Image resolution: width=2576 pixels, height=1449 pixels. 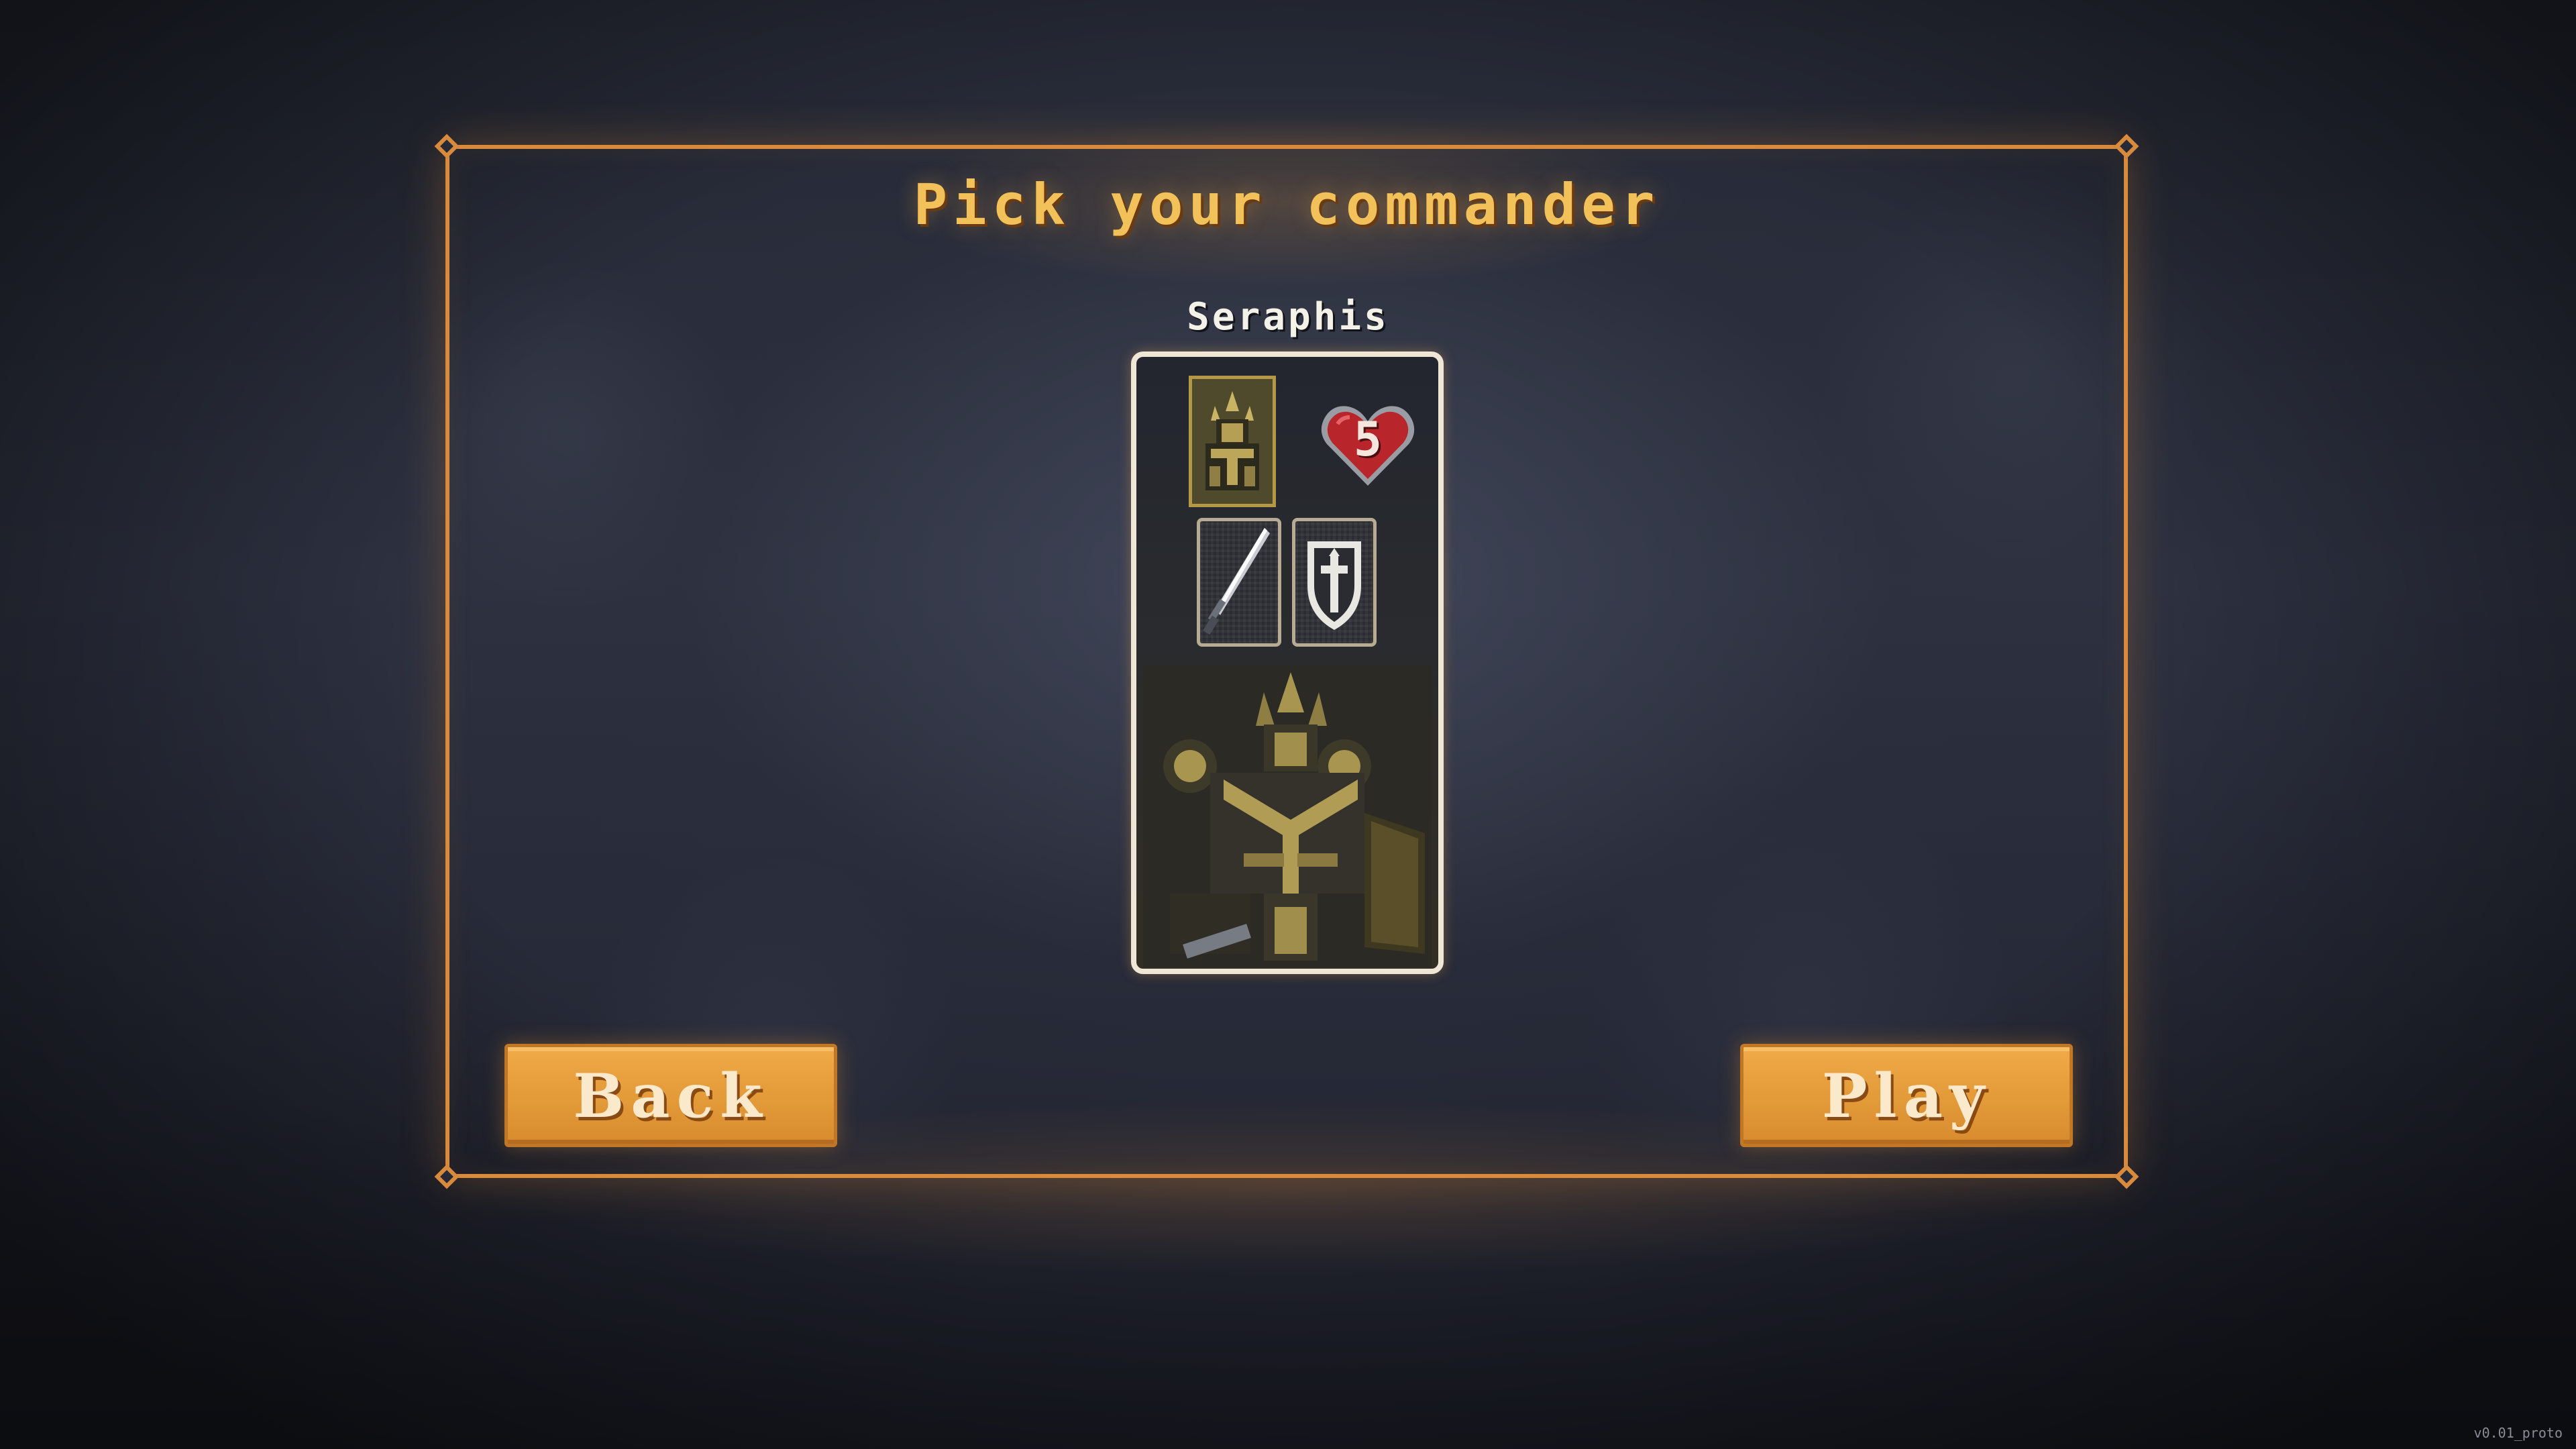 What do you see at coordinates (1286, 204) in the screenshot?
I see `page-title: Pick your commander` at bounding box center [1286, 204].